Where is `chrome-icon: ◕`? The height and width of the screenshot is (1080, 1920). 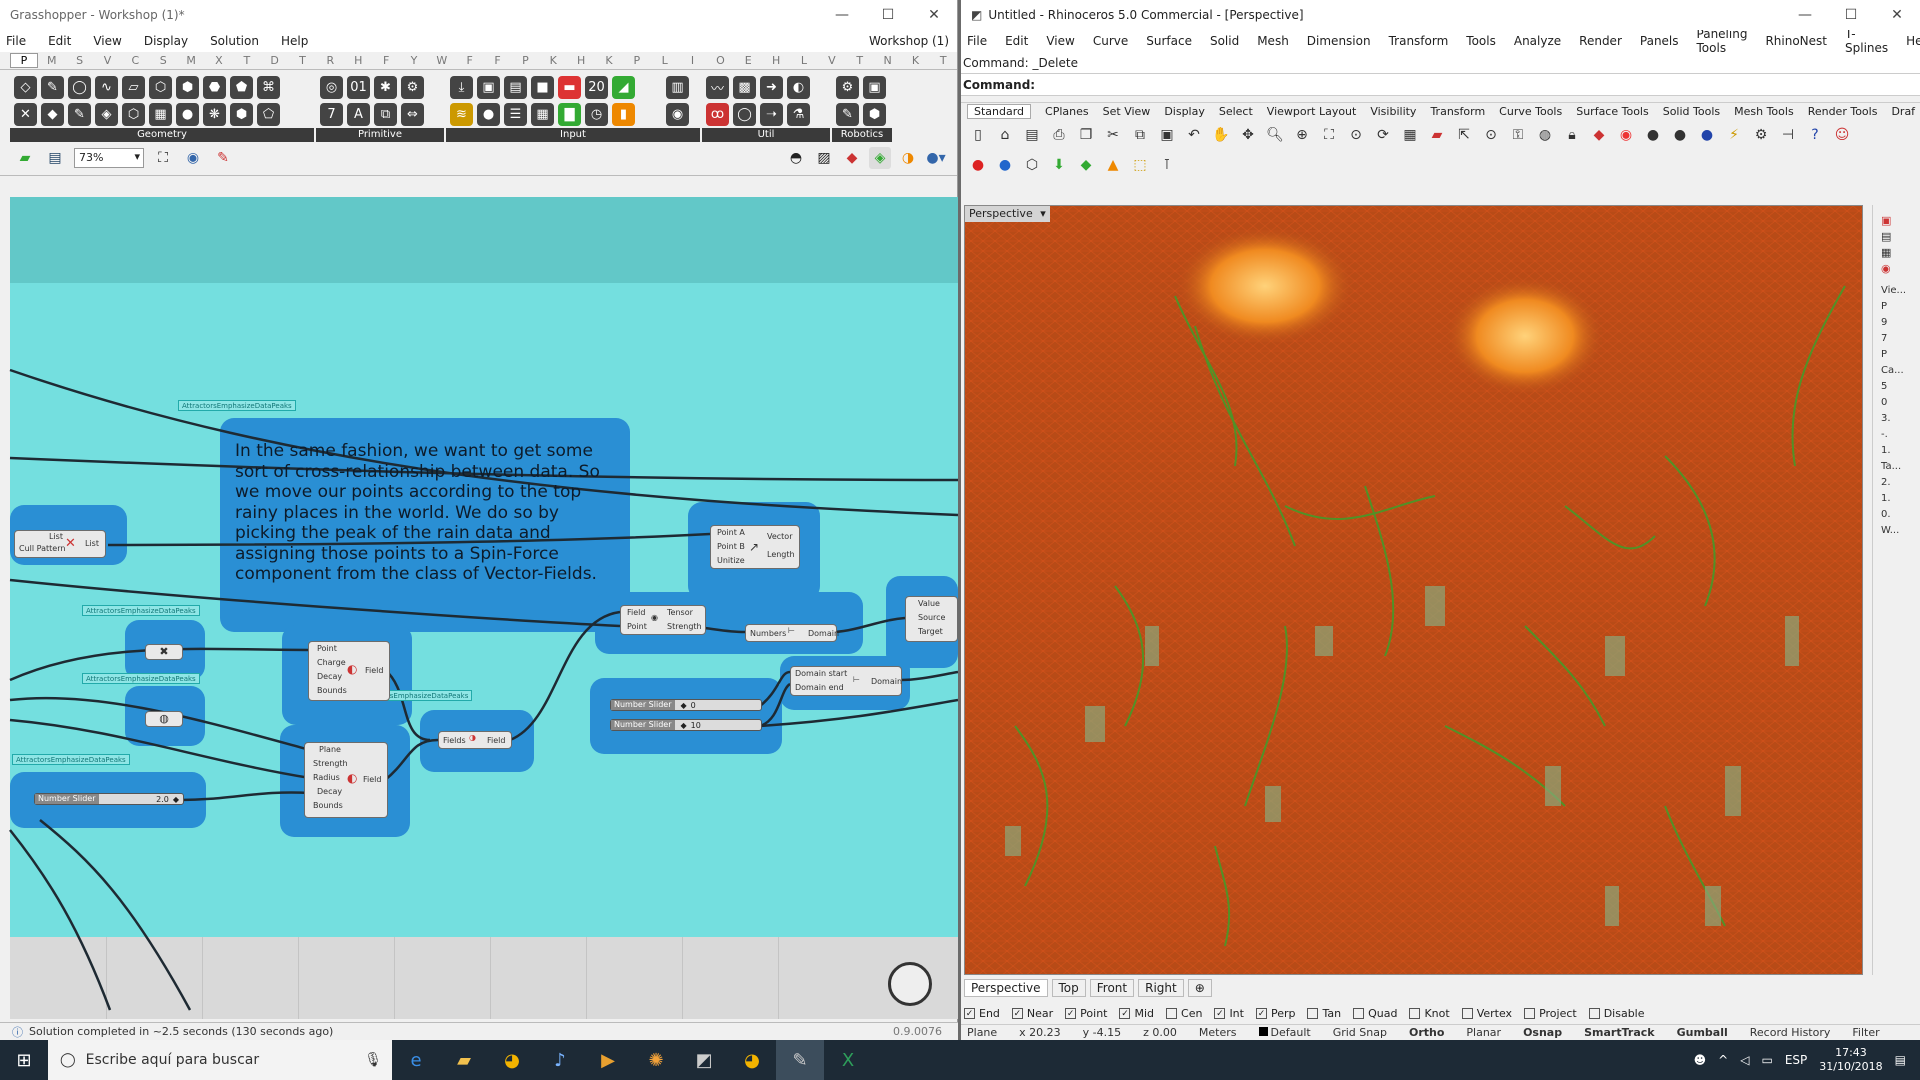 chrome-icon: ◕ is located at coordinates (512, 1060).